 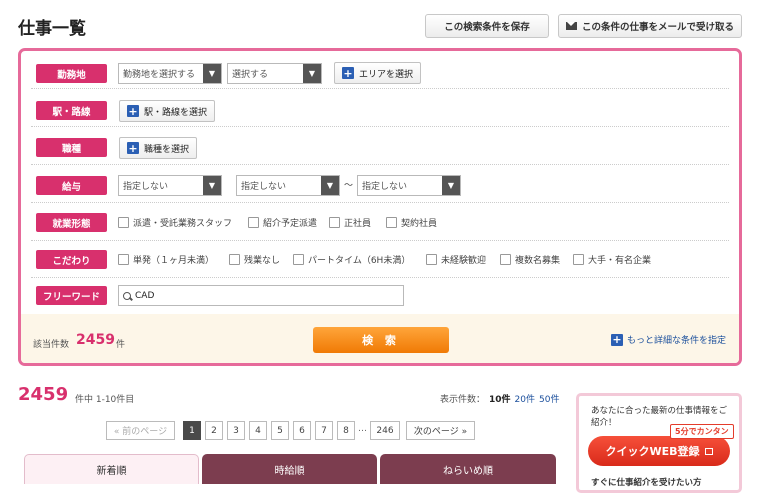 I want to click on employment-option-label: 派遣・受託業務スタッフ, so click(x=183, y=224).